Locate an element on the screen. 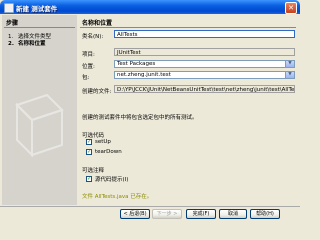 This screenshot has height=240, width=320. steps-divider is located at coordinates (39, 27).